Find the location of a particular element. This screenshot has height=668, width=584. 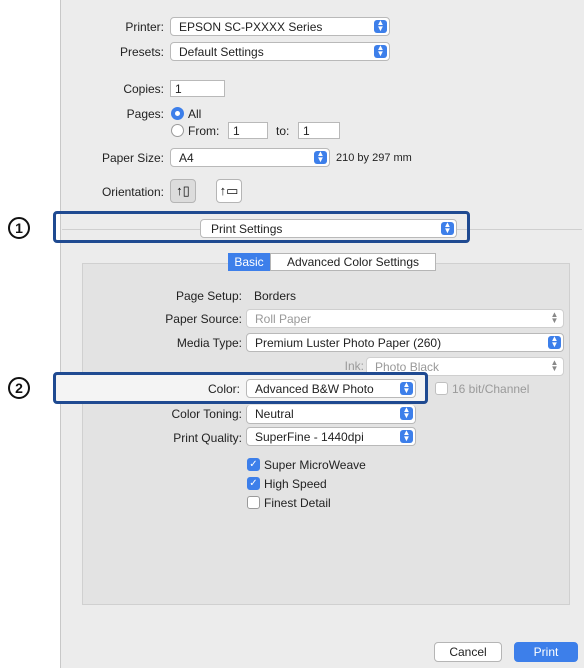

super-microweave-label: Super MicroWeave is located at coordinates (315, 465).